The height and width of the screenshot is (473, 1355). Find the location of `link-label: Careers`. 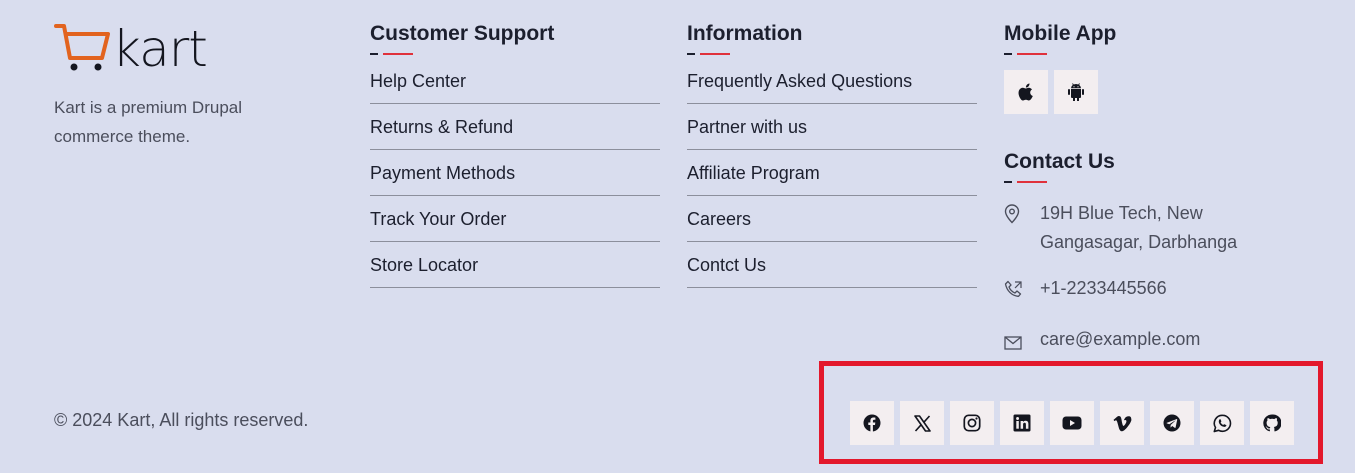

link-label: Careers is located at coordinates (719, 219).